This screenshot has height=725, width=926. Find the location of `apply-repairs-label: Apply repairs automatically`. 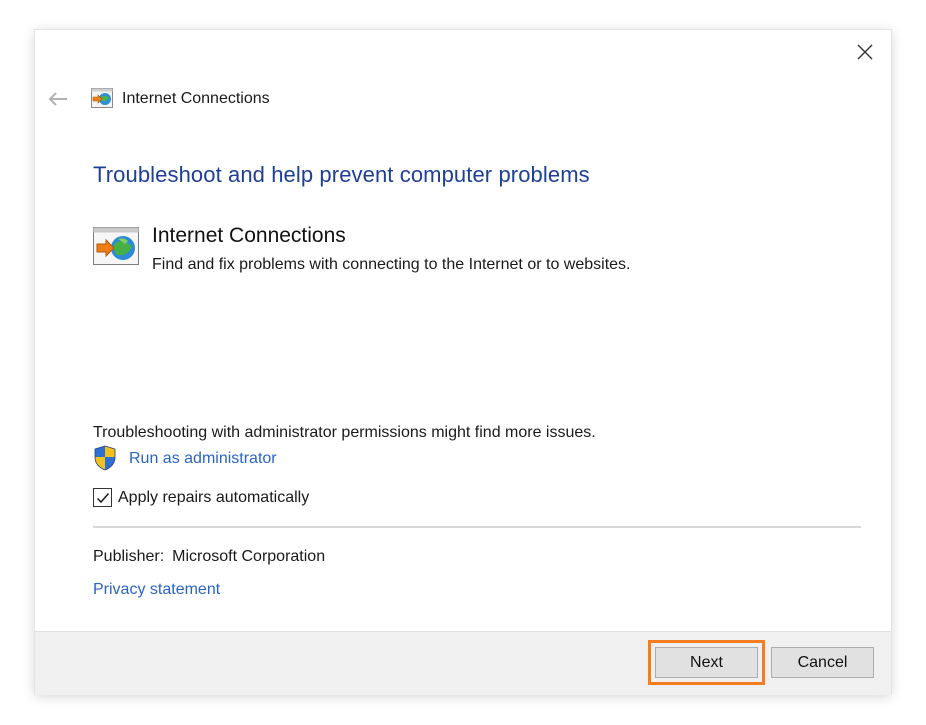

apply-repairs-label: Apply repairs automatically is located at coordinates (214, 497).